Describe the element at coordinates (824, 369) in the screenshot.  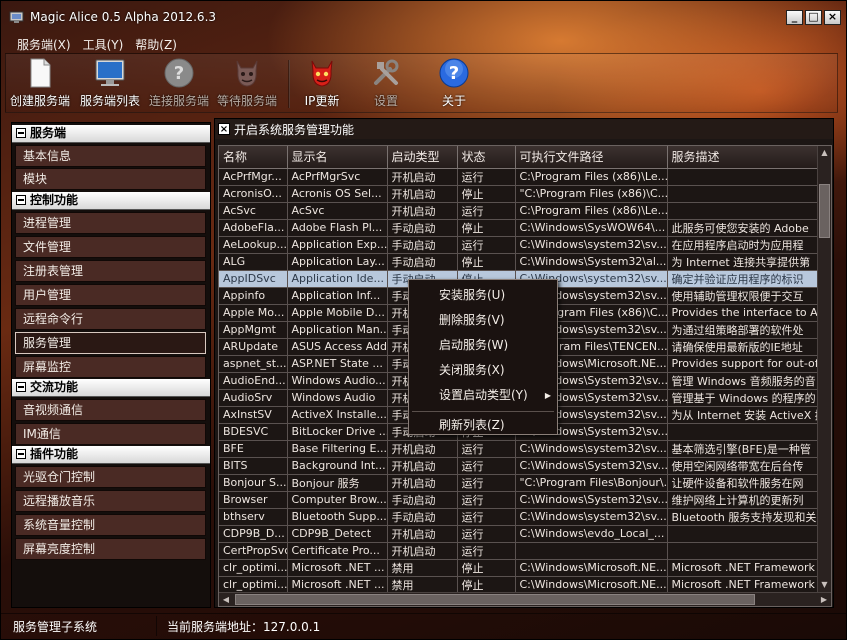
I see `vertical-scrollbar: ▲ ▼` at that location.